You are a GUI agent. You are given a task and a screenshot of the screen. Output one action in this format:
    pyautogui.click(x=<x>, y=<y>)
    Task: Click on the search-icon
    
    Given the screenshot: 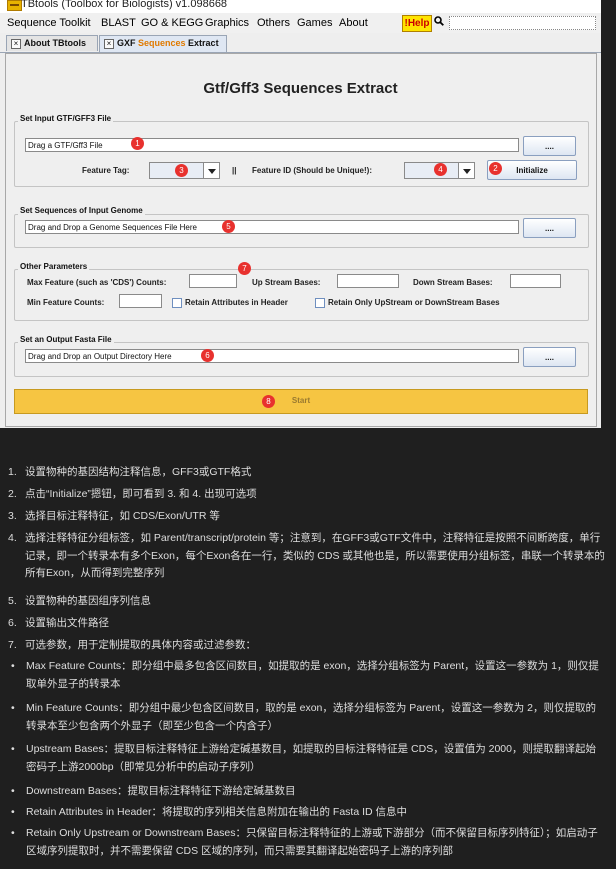 What is the action you would take?
    pyautogui.click(x=439, y=22)
    